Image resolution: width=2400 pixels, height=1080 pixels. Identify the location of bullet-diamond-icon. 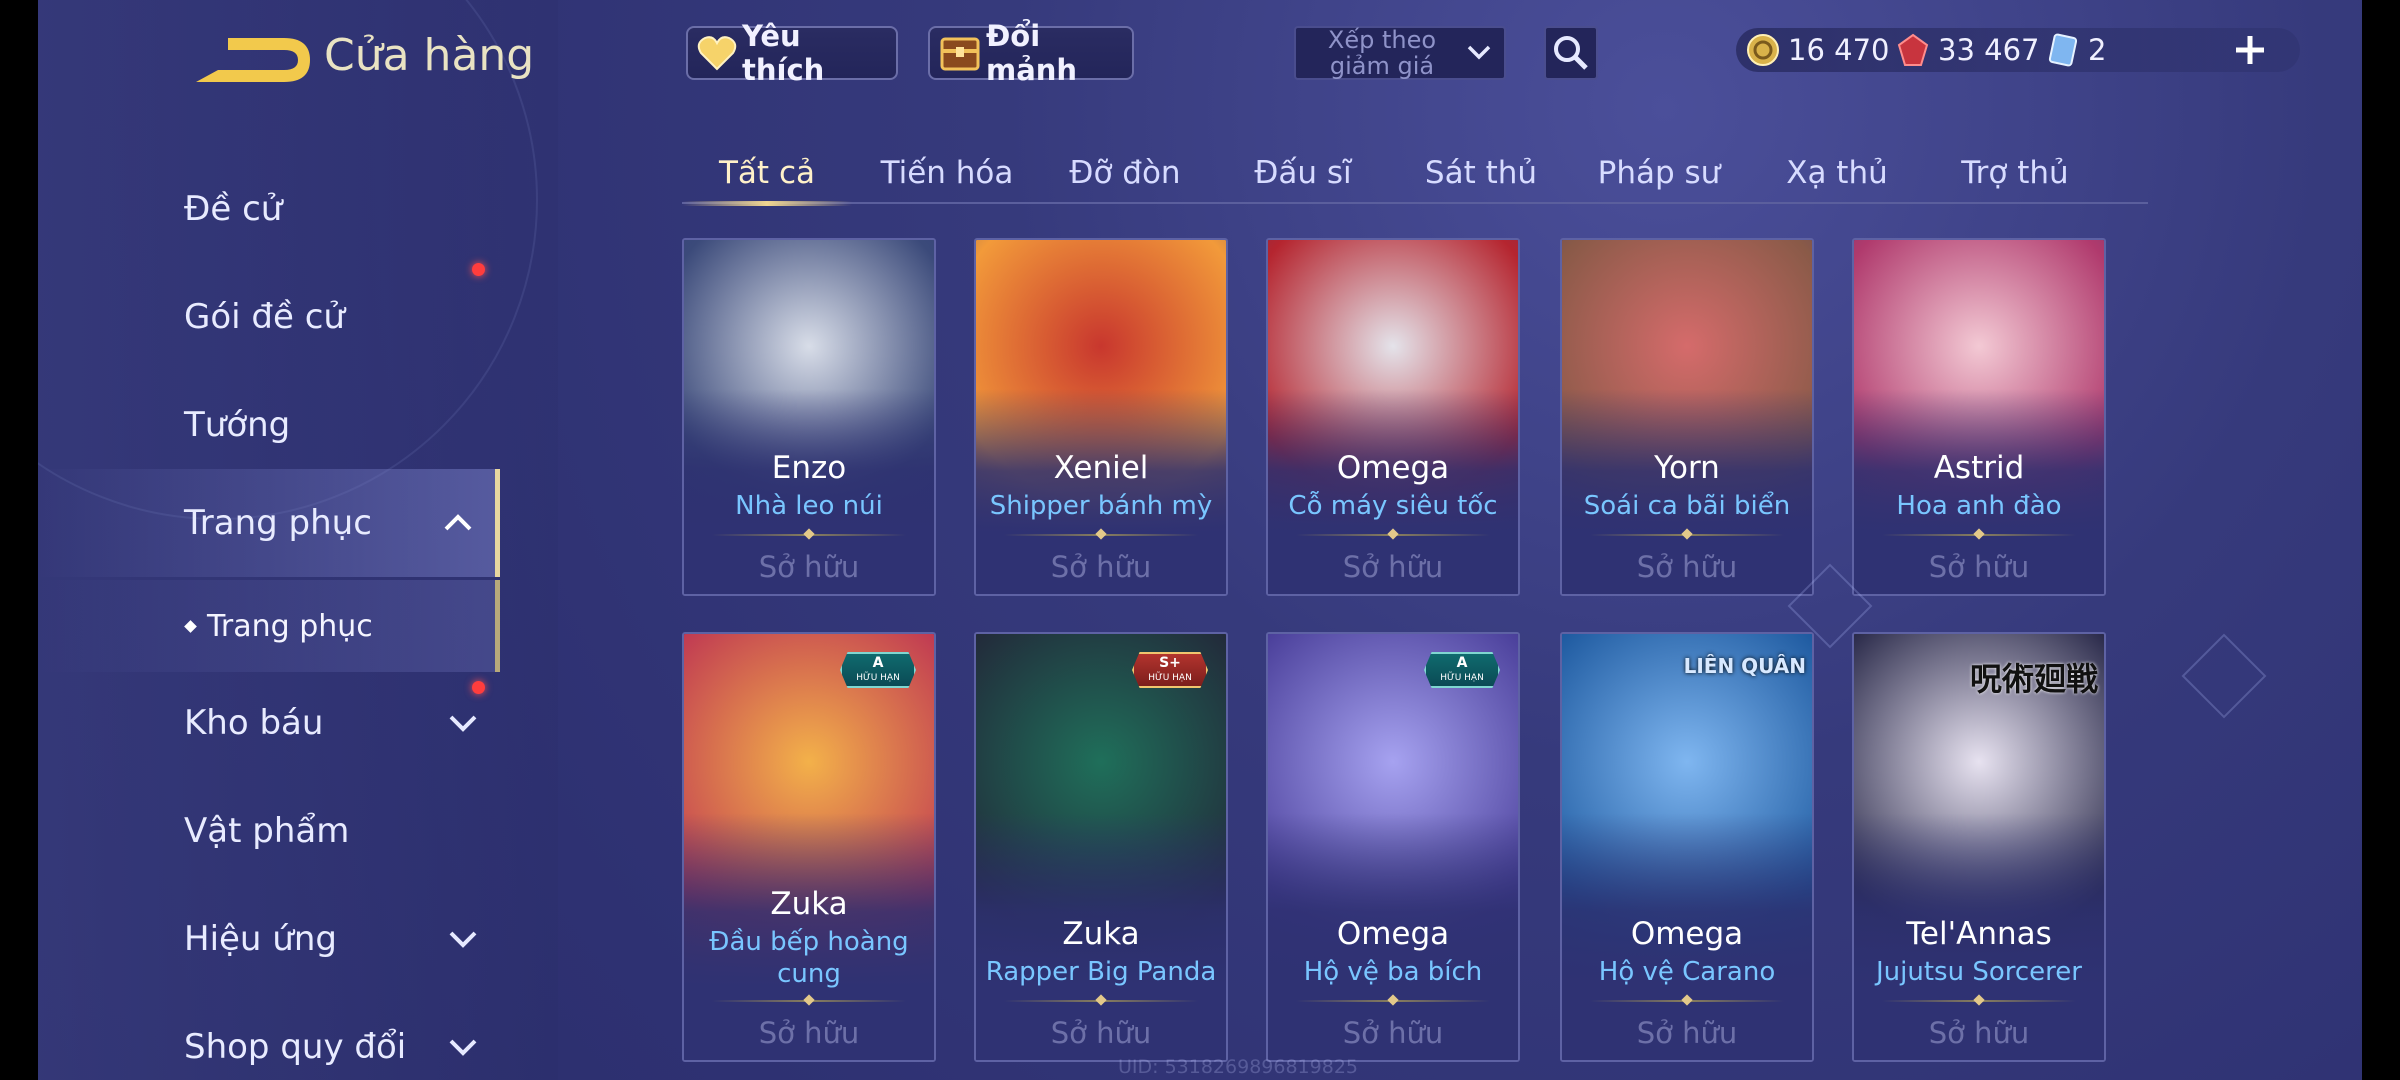
(190, 626).